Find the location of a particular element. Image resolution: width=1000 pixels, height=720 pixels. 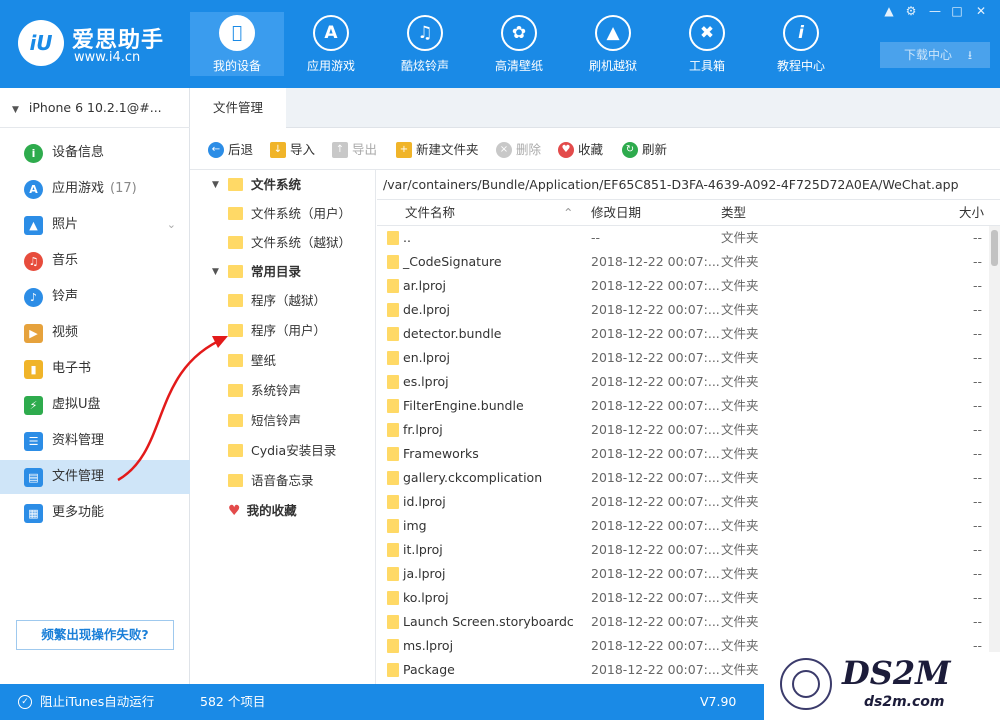

music-icon: ♫ is located at coordinates (33, 261).